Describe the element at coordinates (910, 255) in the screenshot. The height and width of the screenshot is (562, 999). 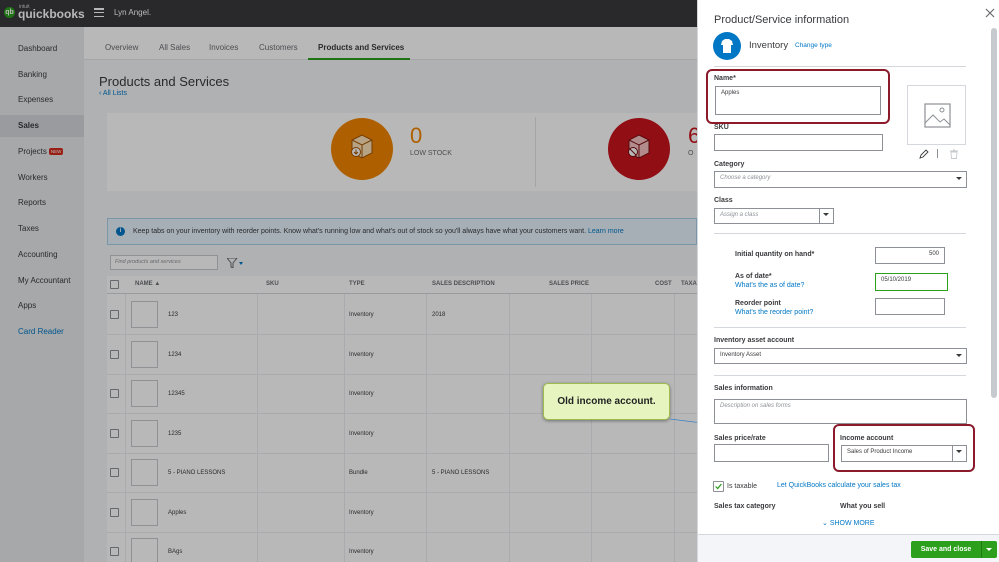
I see `initial-quantity-field: 500` at that location.